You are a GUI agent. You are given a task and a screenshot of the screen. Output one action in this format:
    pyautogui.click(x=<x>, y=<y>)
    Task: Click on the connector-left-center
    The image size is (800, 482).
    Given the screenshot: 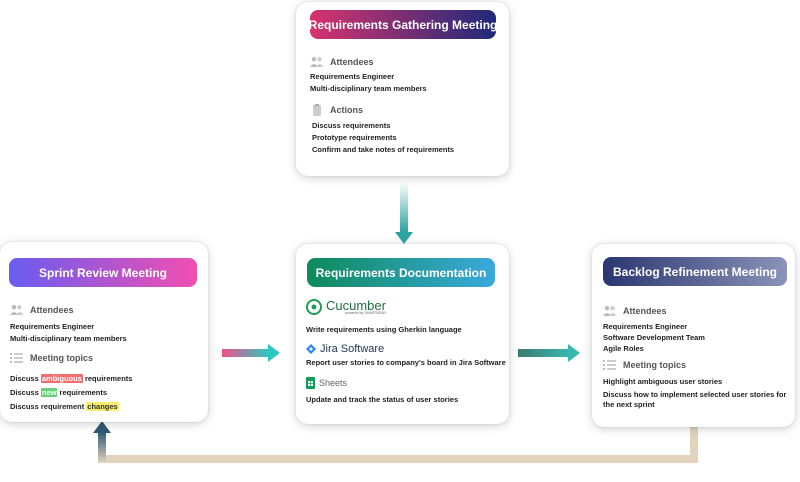 What is the action you would take?
    pyautogui.click(x=245, y=353)
    